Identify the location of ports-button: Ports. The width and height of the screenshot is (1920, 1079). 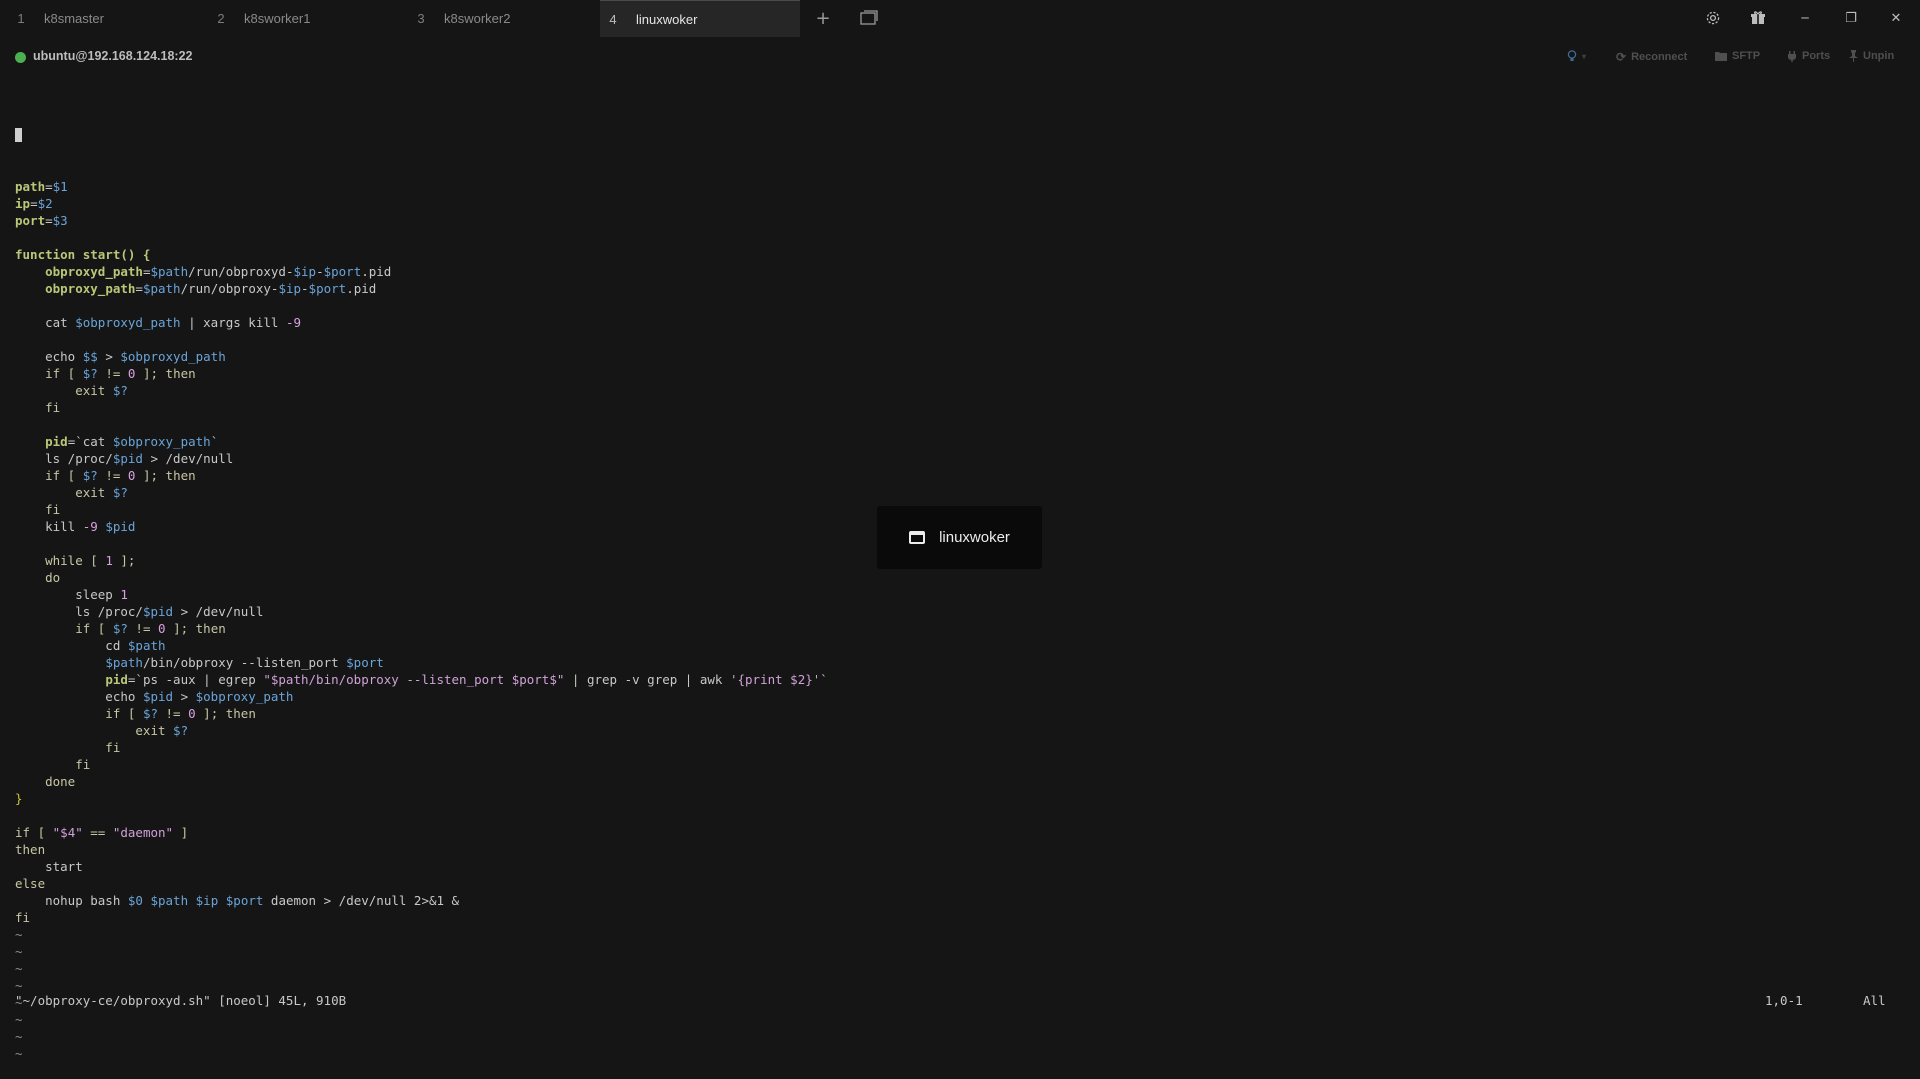
(1808, 56).